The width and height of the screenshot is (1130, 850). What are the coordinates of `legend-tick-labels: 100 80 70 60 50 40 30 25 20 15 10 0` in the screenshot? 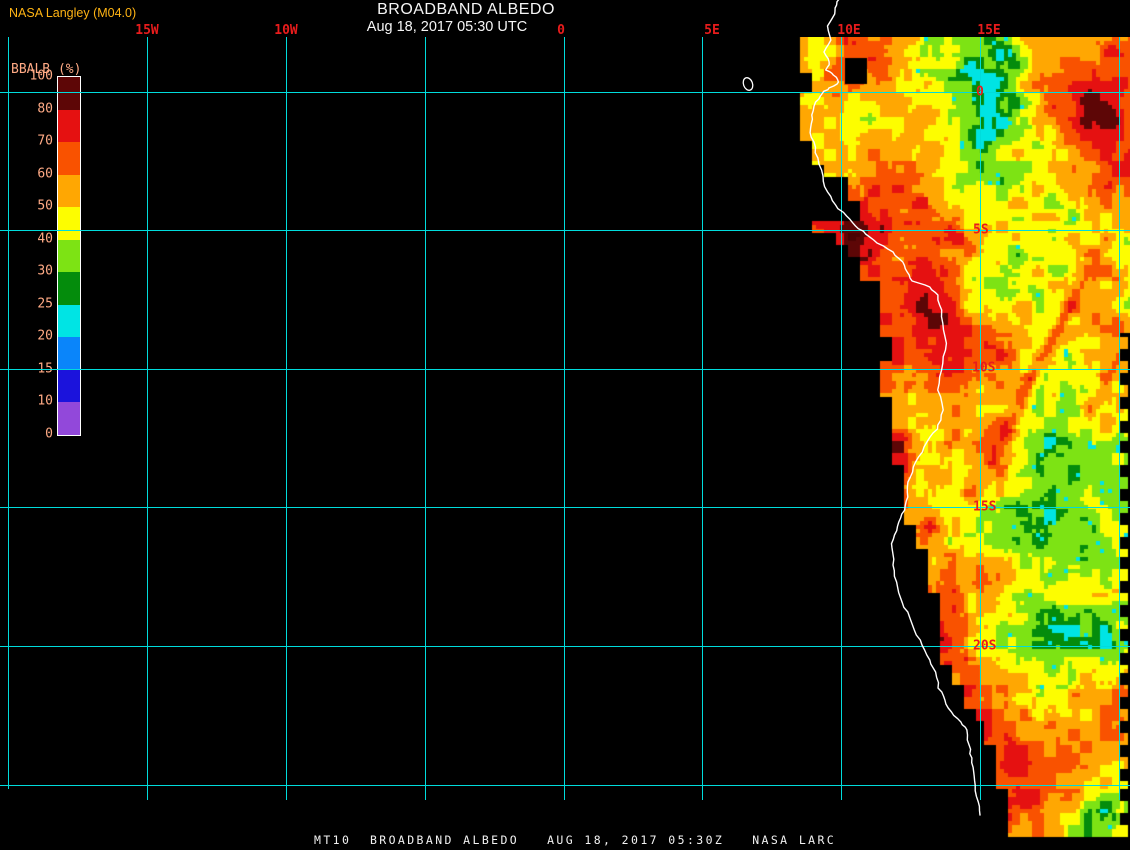 It's located at (26, 230).